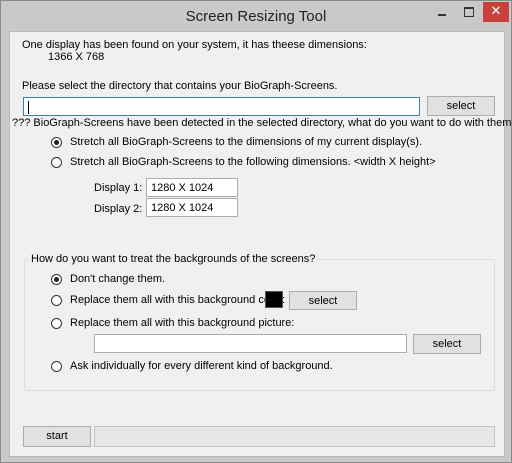 The height and width of the screenshot is (463, 512). I want to click on directory-select-button: select, so click(461, 106).